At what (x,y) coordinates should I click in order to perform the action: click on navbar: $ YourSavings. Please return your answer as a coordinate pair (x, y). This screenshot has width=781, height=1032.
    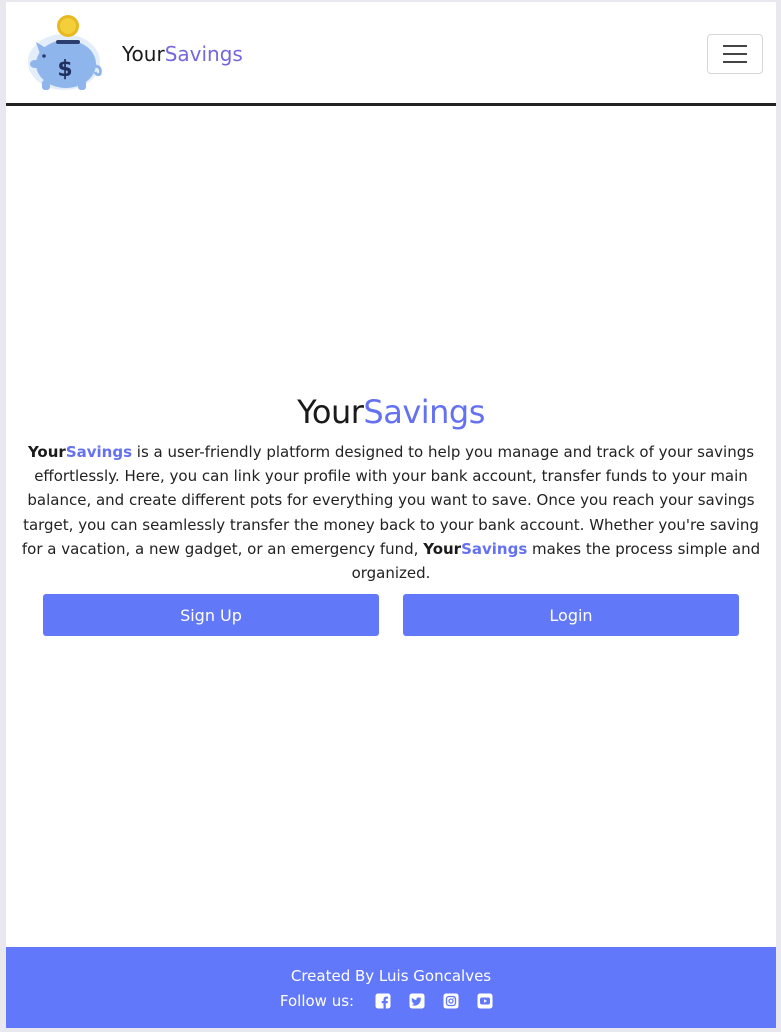
    Looking at the image, I should click on (391, 54).